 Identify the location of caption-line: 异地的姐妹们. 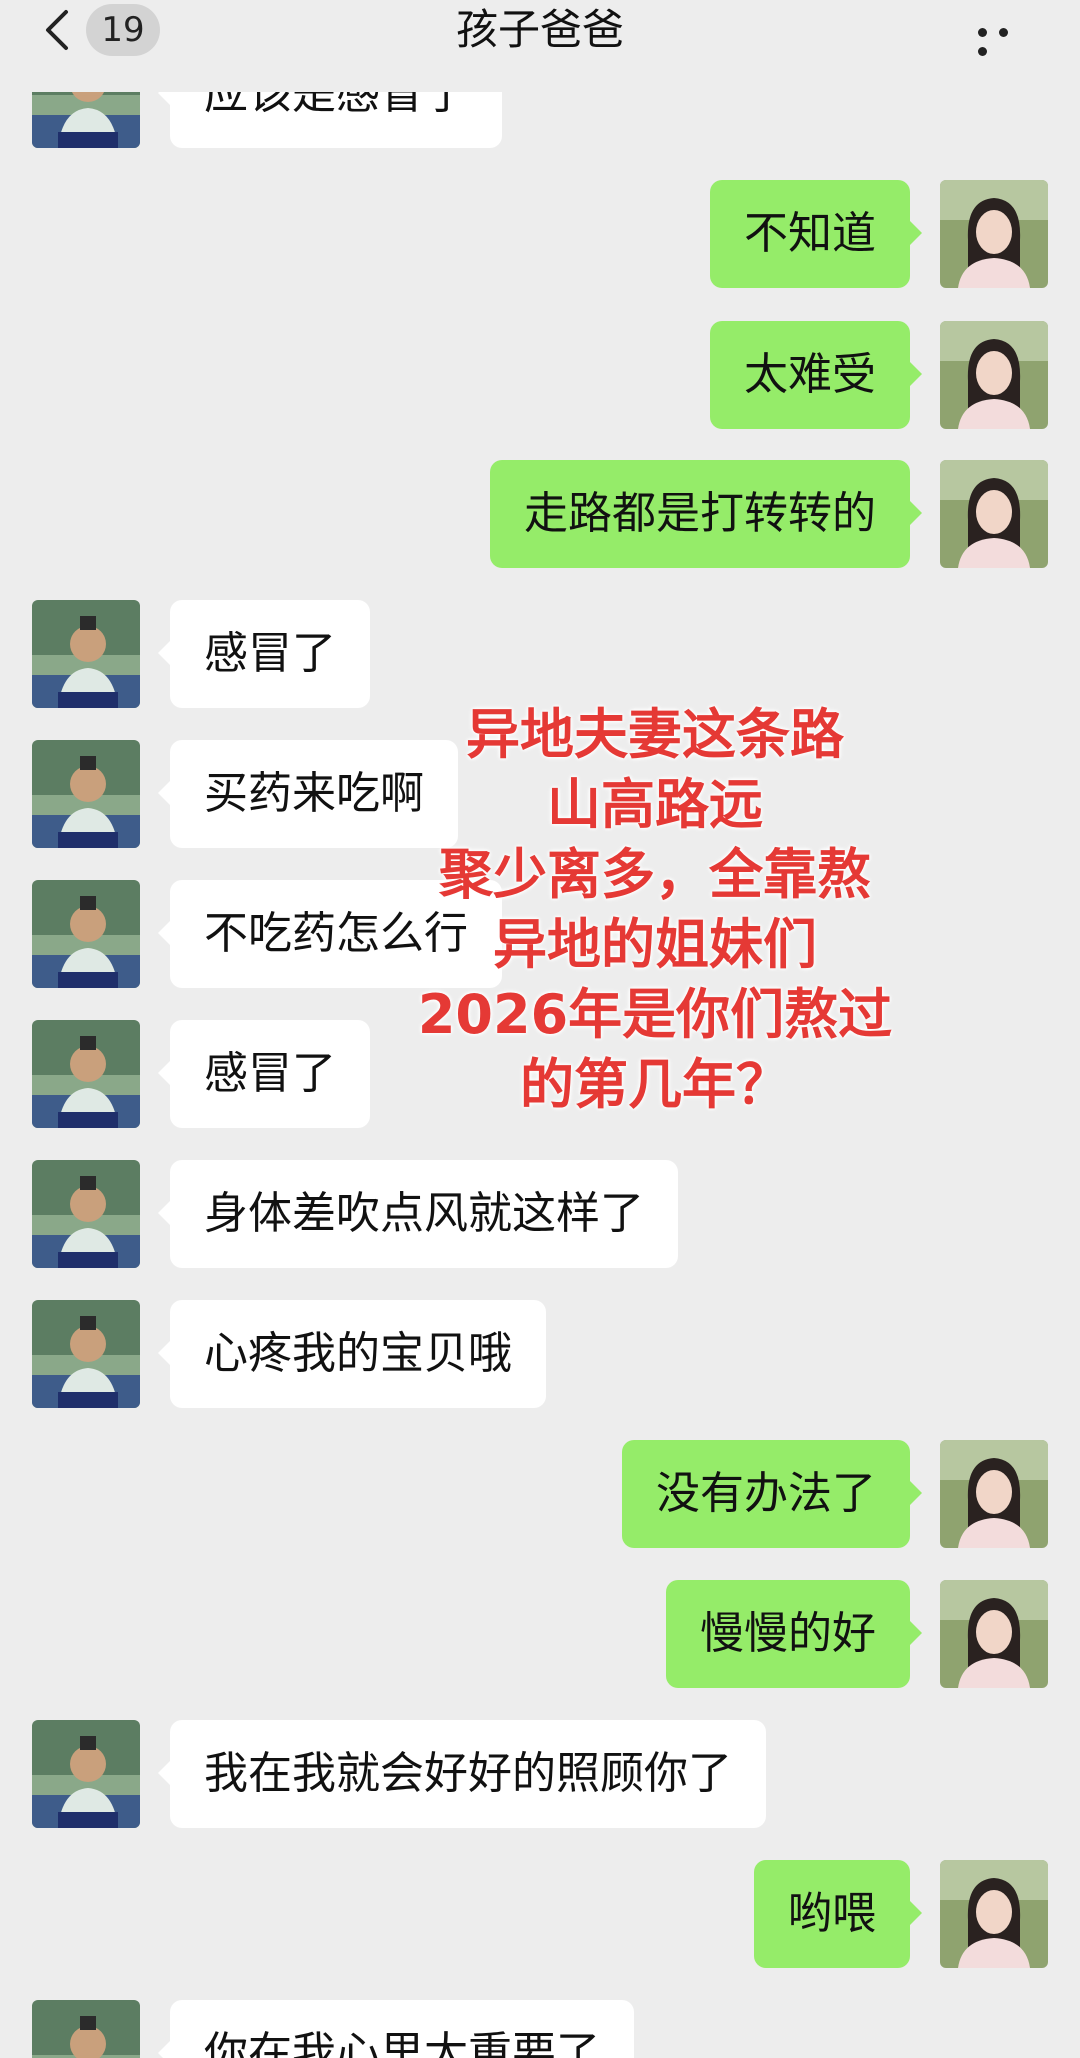
(655, 944).